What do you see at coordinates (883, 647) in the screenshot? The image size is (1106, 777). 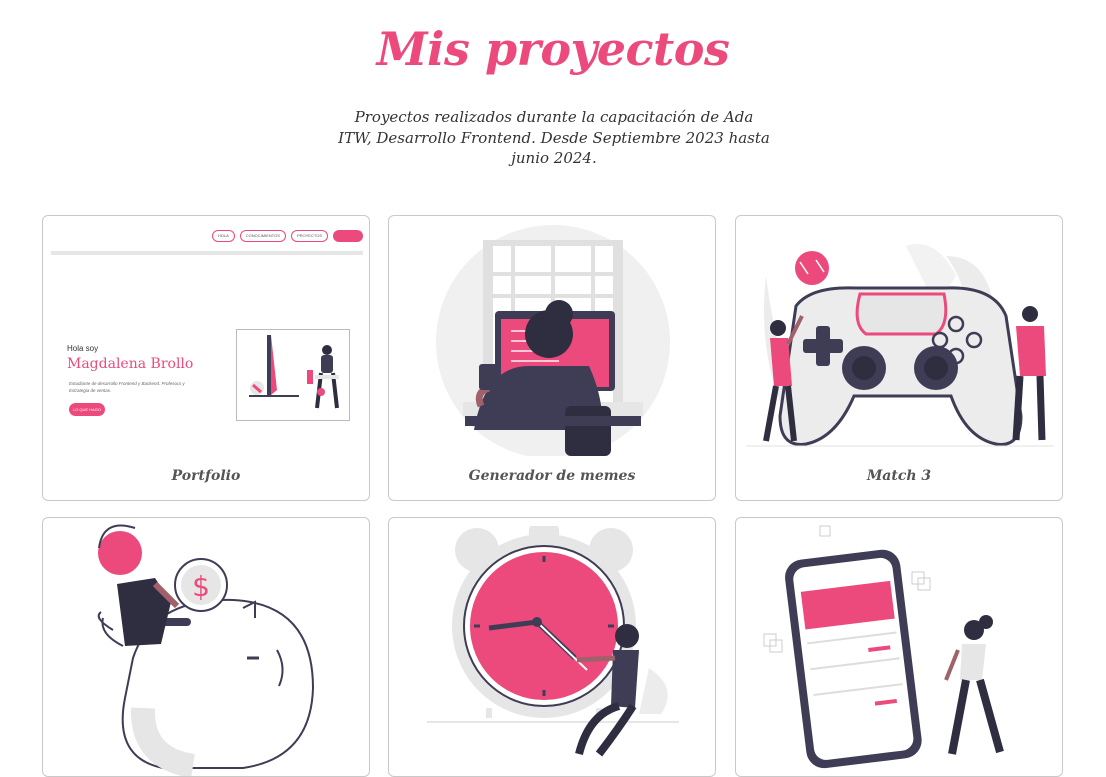 I see `mobile-phone-illustration` at bounding box center [883, 647].